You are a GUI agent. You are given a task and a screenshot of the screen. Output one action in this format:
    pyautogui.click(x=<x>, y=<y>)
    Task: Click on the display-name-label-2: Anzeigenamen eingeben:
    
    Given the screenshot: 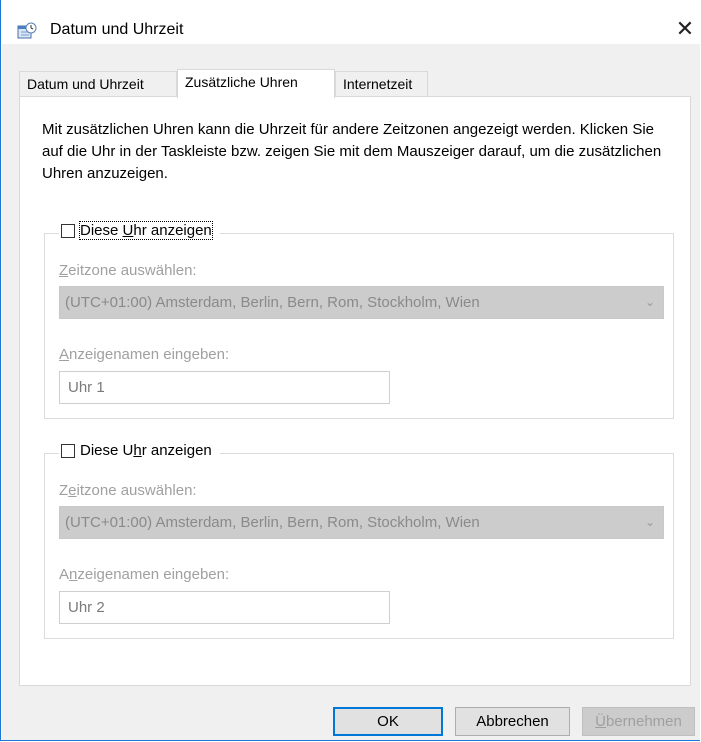 What is the action you would take?
    pyautogui.click(x=144, y=574)
    